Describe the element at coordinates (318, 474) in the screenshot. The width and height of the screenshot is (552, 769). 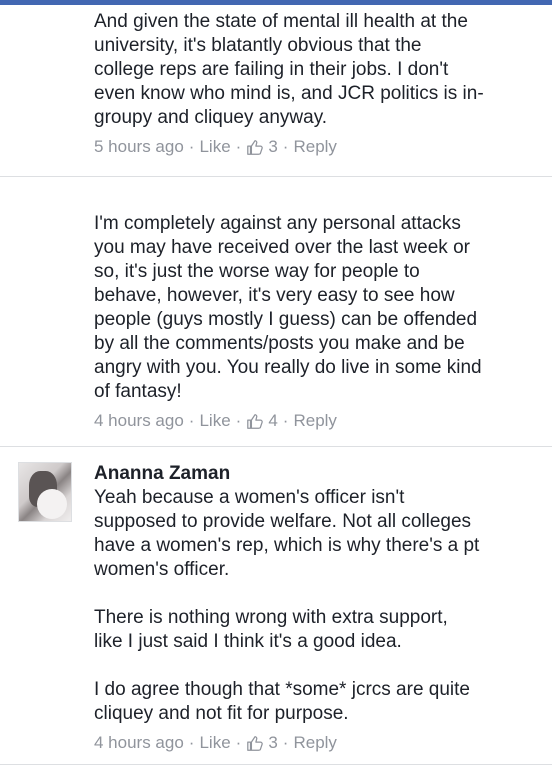
I see `comment-author: Ananna Zaman` at that location.